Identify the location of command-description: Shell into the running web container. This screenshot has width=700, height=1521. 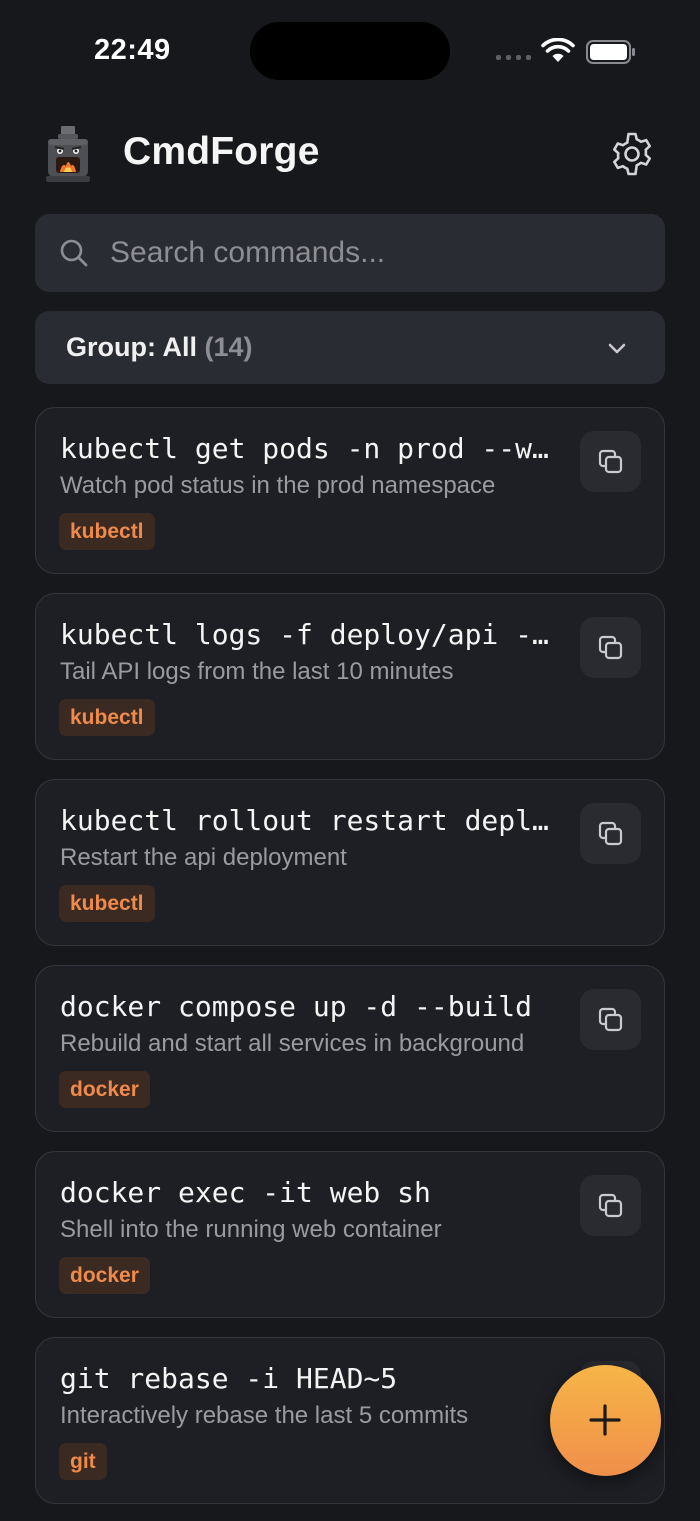
(251, 1229).